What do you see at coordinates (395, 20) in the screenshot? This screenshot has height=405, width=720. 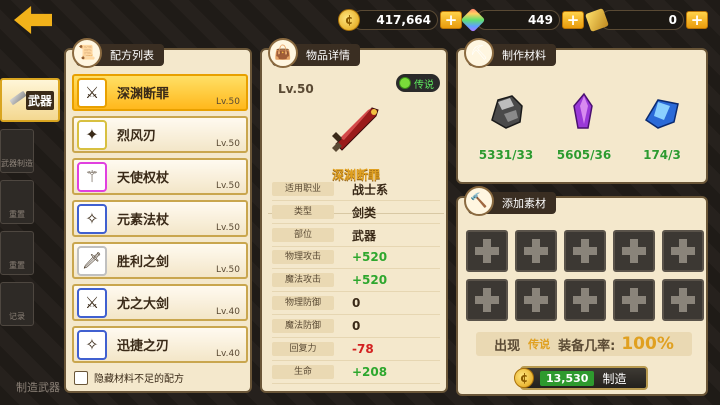 I see `gold-amount: 417,664` at bounding box center [395, 20].